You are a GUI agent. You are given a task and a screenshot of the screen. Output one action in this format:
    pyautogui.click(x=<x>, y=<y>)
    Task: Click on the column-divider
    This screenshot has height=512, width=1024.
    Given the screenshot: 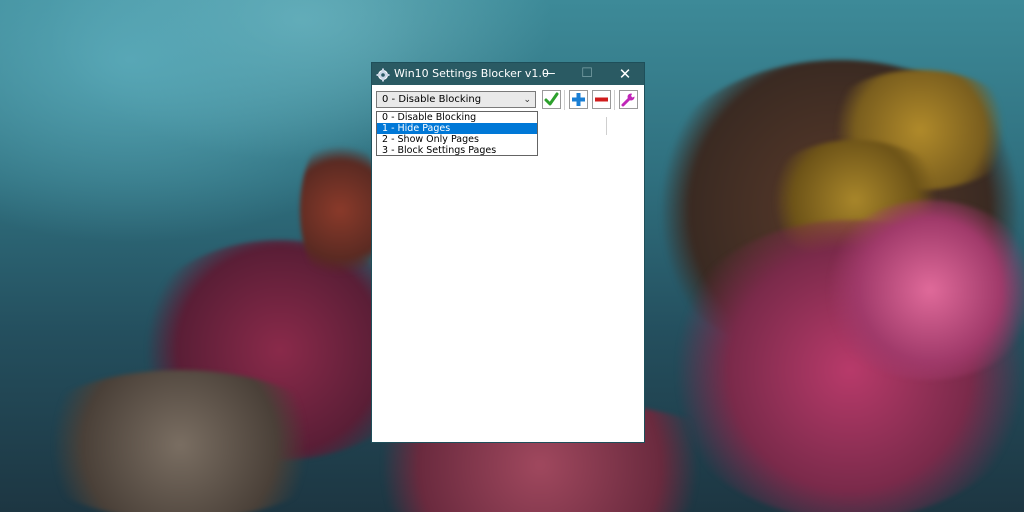 What is the action you would take?
    pyautogui.click(x=606, y=126)
    